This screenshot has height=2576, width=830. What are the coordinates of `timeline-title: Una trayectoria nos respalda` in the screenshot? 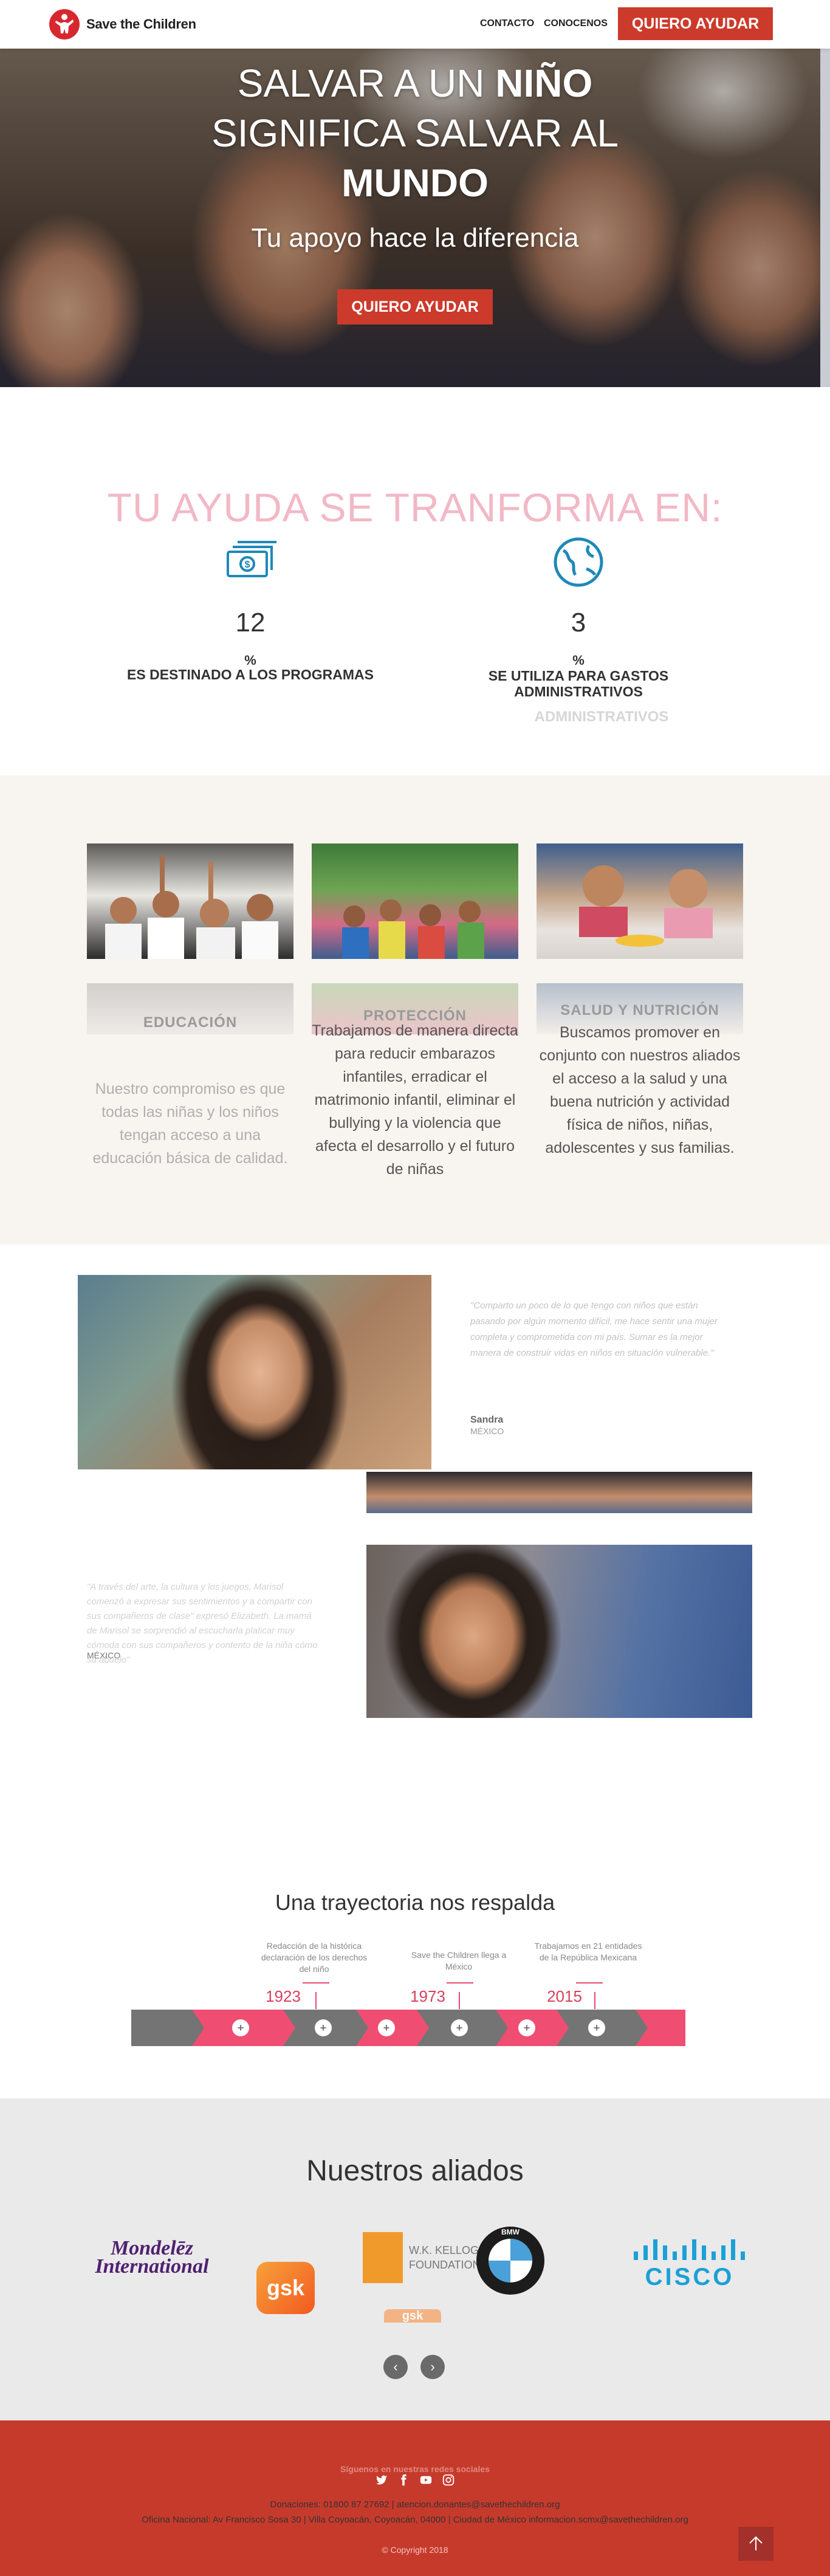 It's located at (415, 1902).